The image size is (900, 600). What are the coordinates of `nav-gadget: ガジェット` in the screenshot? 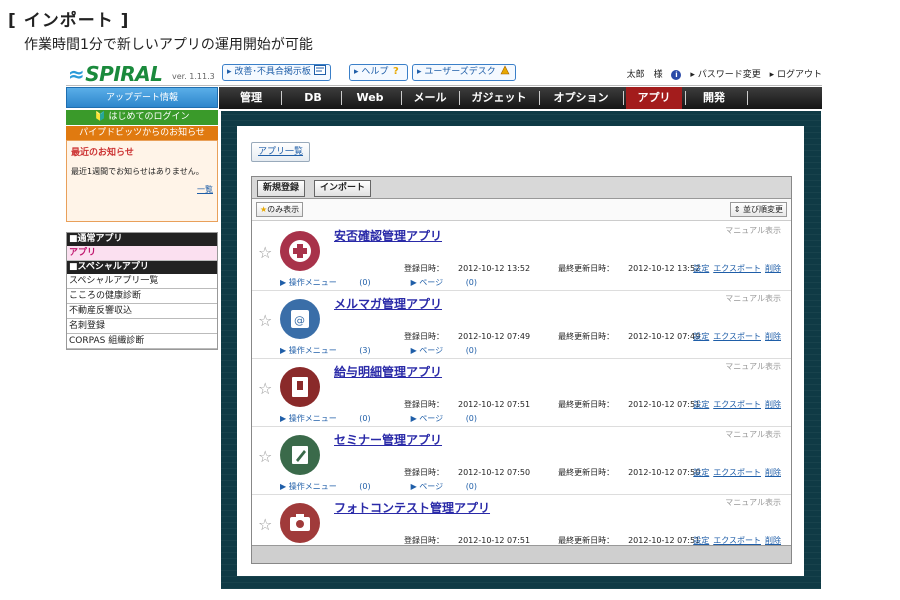 It's located at (499, 98).